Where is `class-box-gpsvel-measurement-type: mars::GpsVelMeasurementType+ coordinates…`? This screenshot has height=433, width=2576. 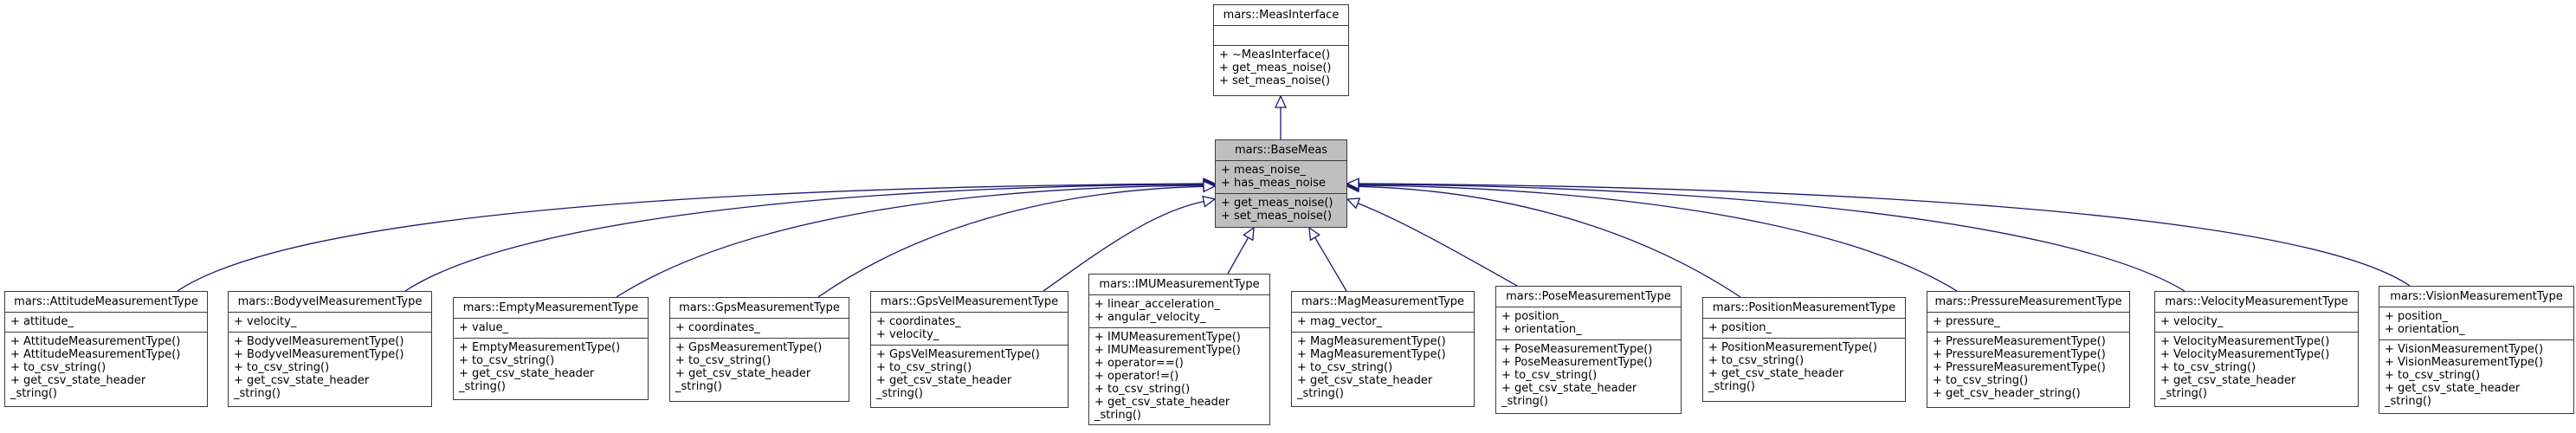
class-box-gpsvel-measurement-type: mars::GpsVelMeasurementType+ coordinates… is located at coordinates (969, 349).